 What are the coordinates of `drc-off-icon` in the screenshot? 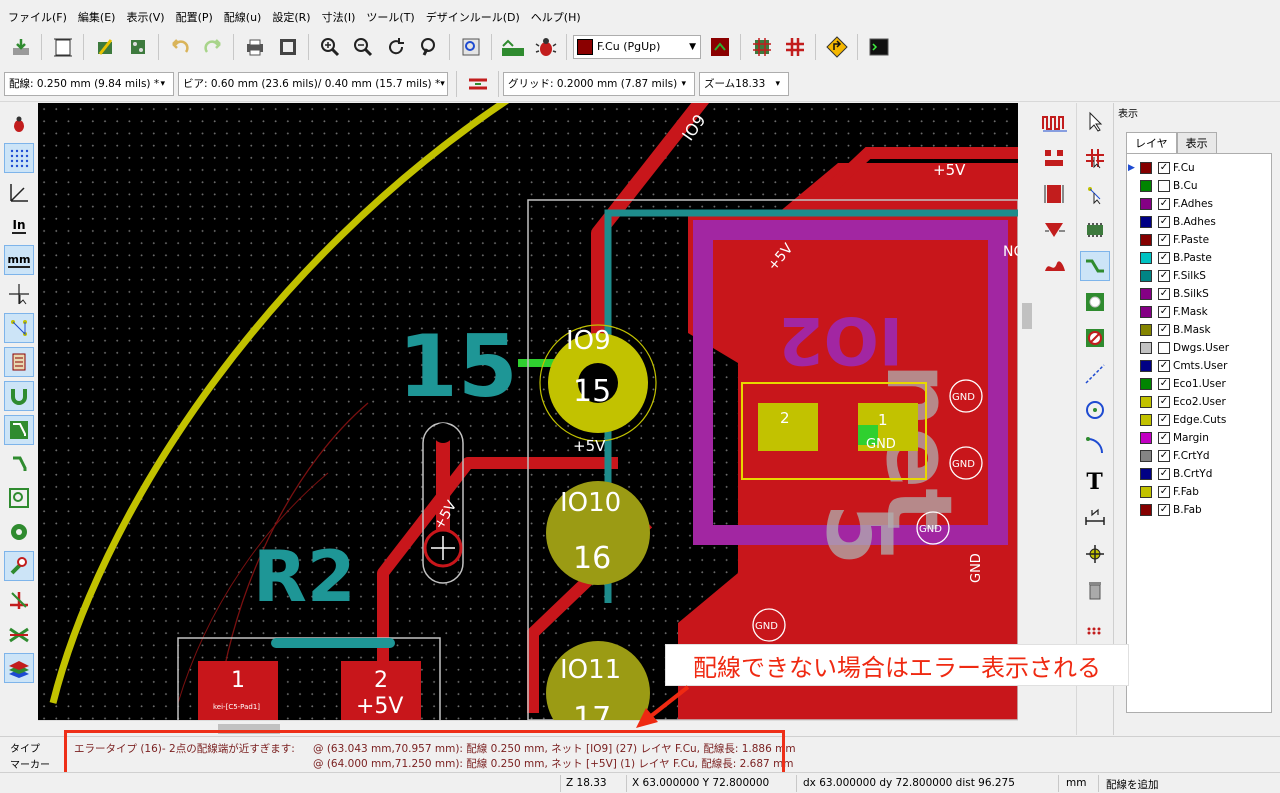 It's located at (19, 124).